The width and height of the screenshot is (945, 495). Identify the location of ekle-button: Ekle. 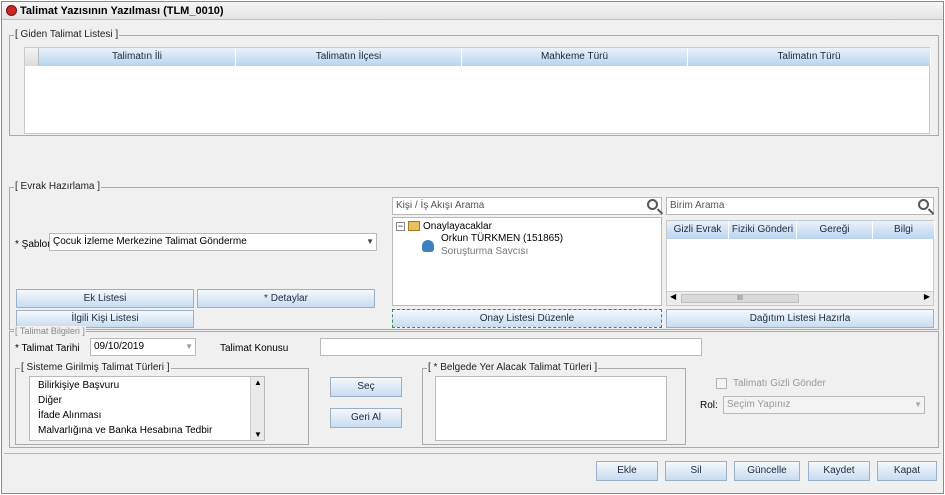
(627, 471).